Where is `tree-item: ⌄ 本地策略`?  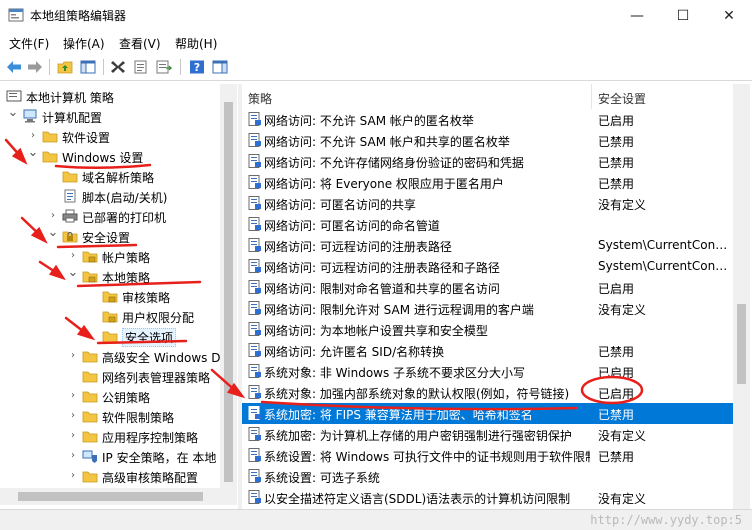
tree-item: ⌄ 本地策略 is located at coordinates (110, 276).